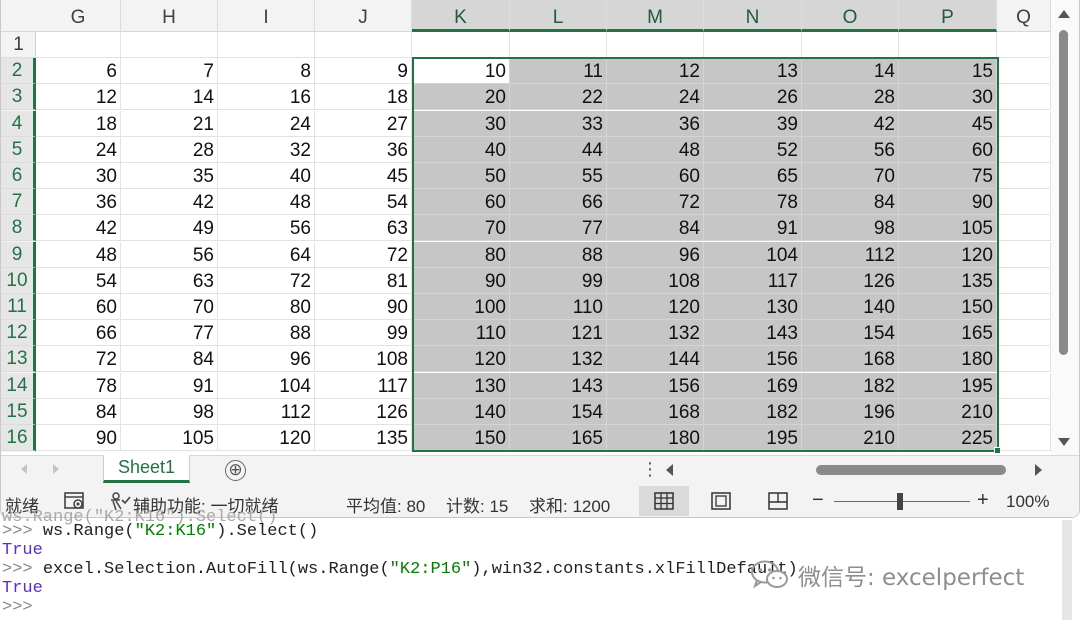  I want to click on vertical-scrollbar, so click(1065, 227).